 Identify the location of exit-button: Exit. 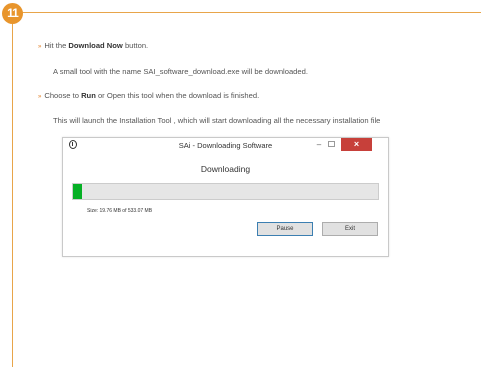
(350, 229).